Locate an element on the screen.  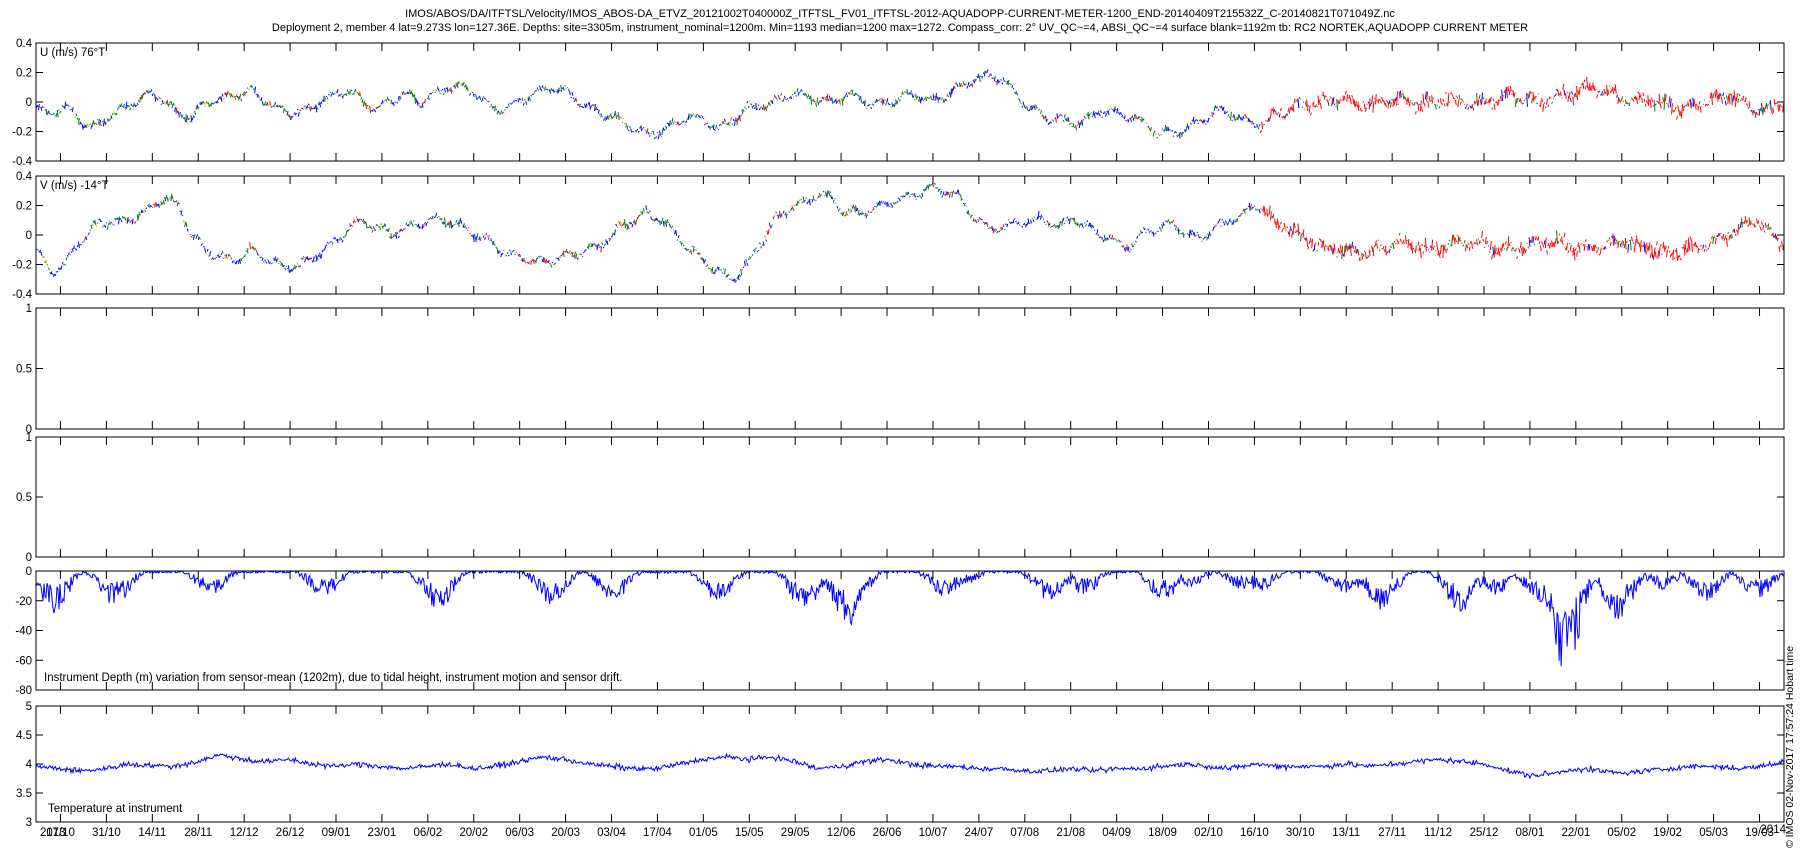
x-tick-label: 27/11 is located at coordinates (1392, 833).